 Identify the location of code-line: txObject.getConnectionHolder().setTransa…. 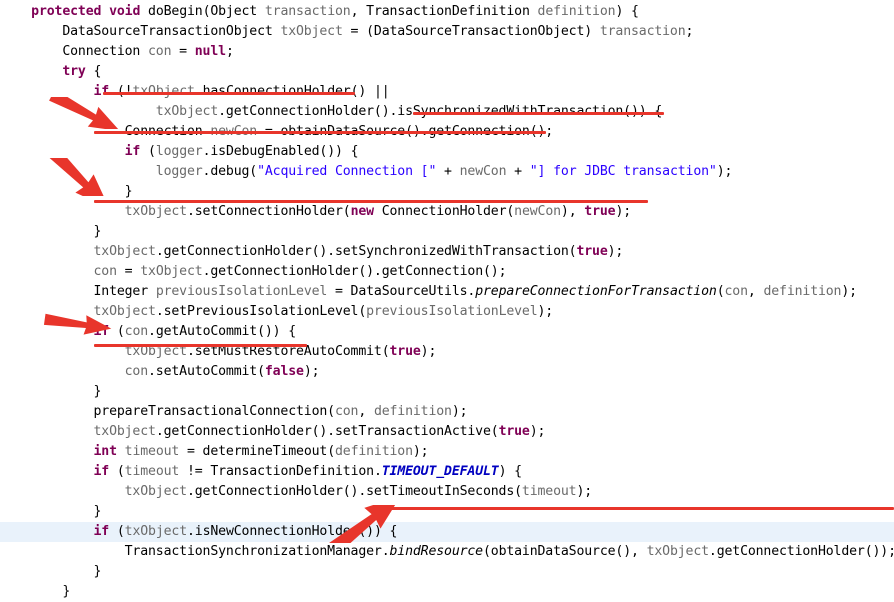
(447, 432).